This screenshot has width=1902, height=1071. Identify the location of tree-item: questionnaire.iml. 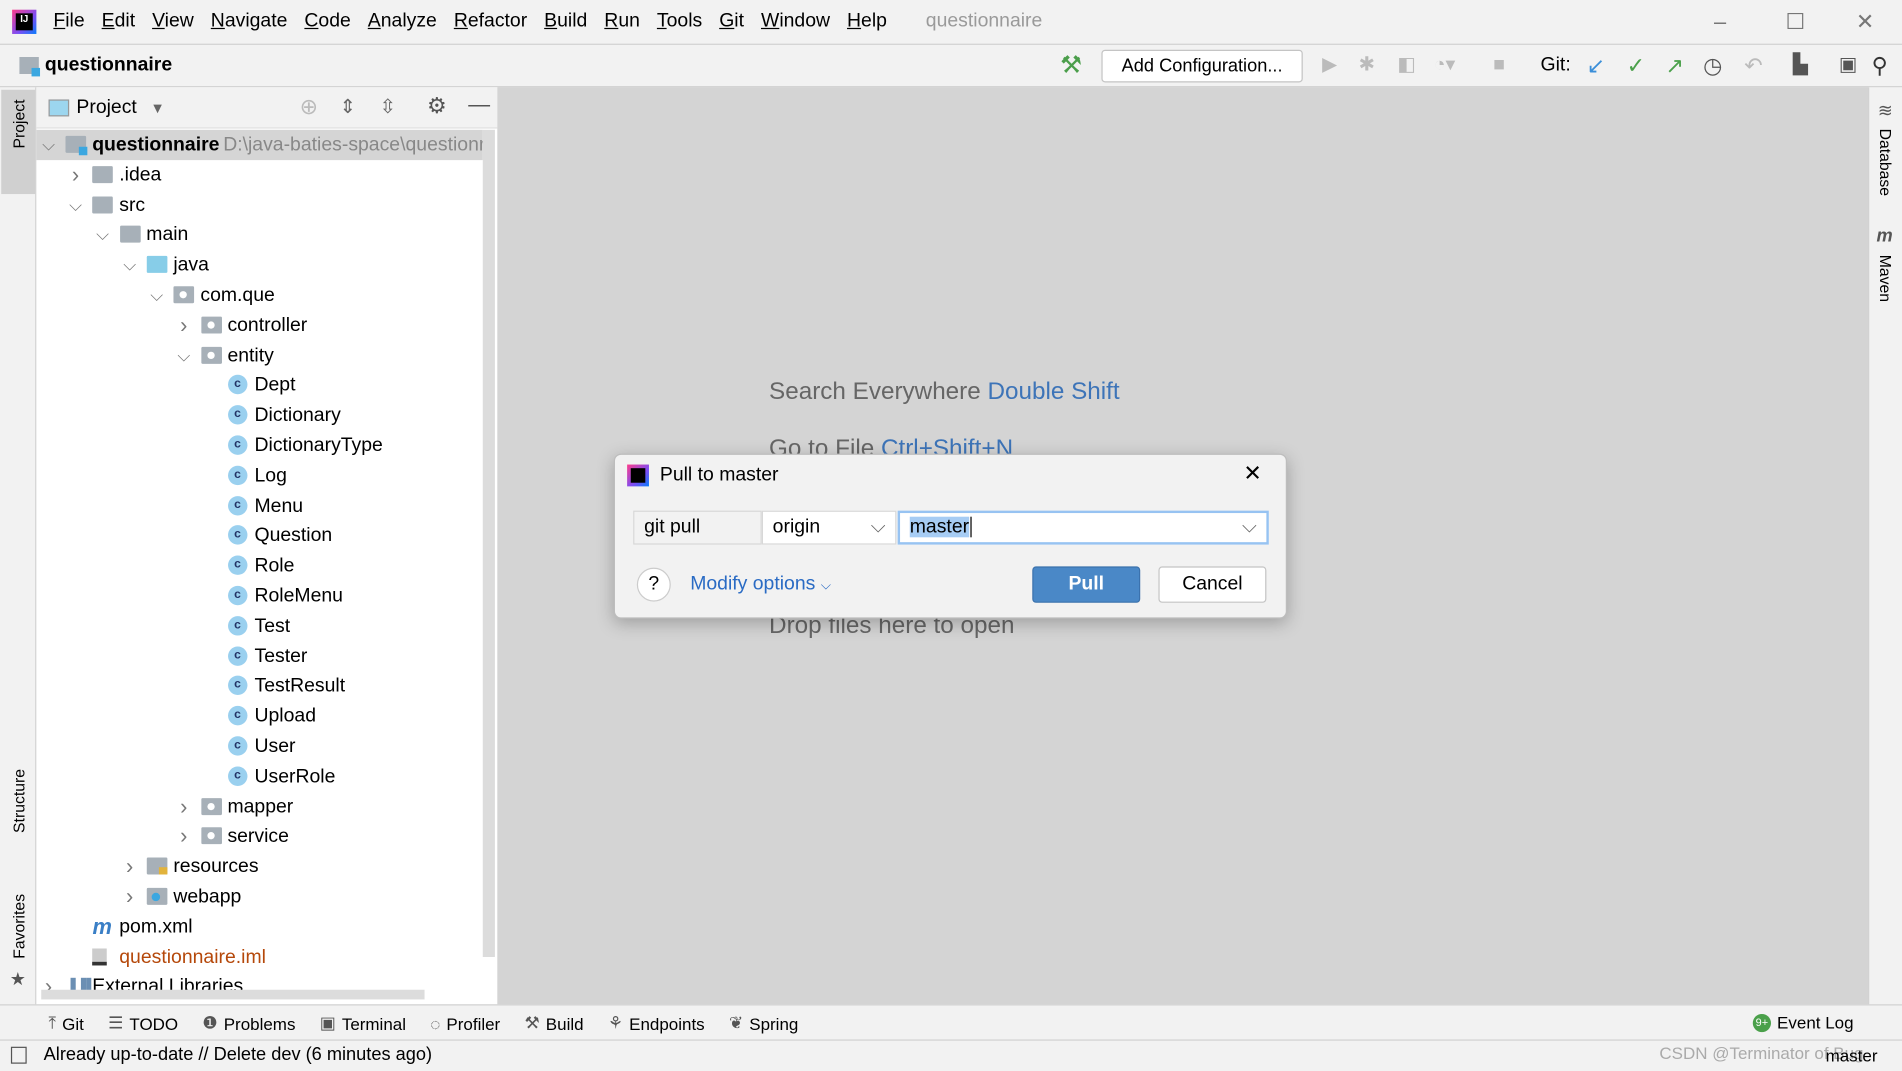
(259, 957).